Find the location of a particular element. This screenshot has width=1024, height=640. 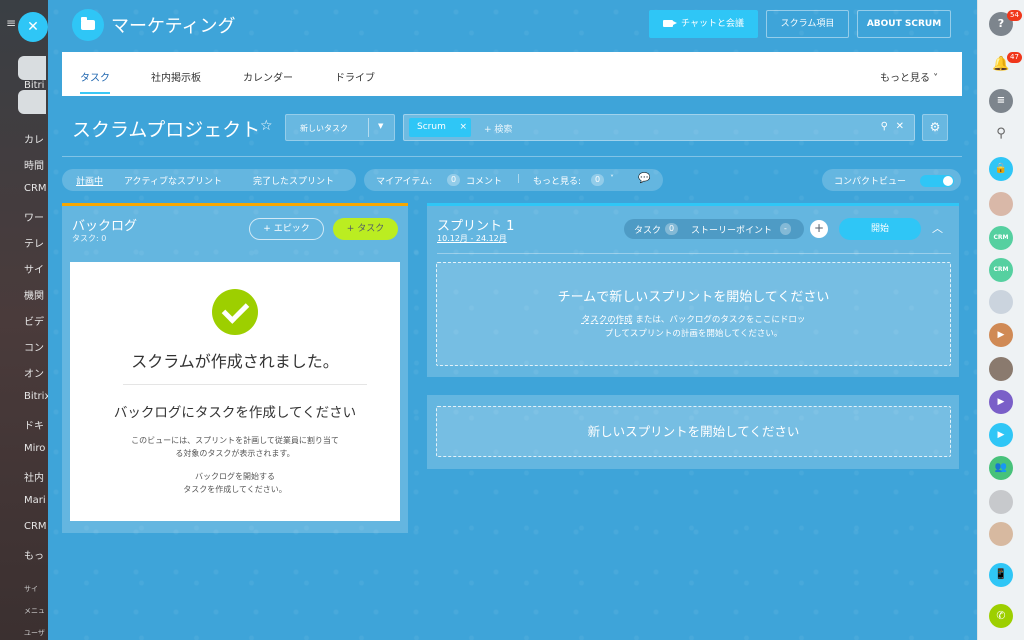

sidebar-item: Bitri is located at coordinates (34, 85).